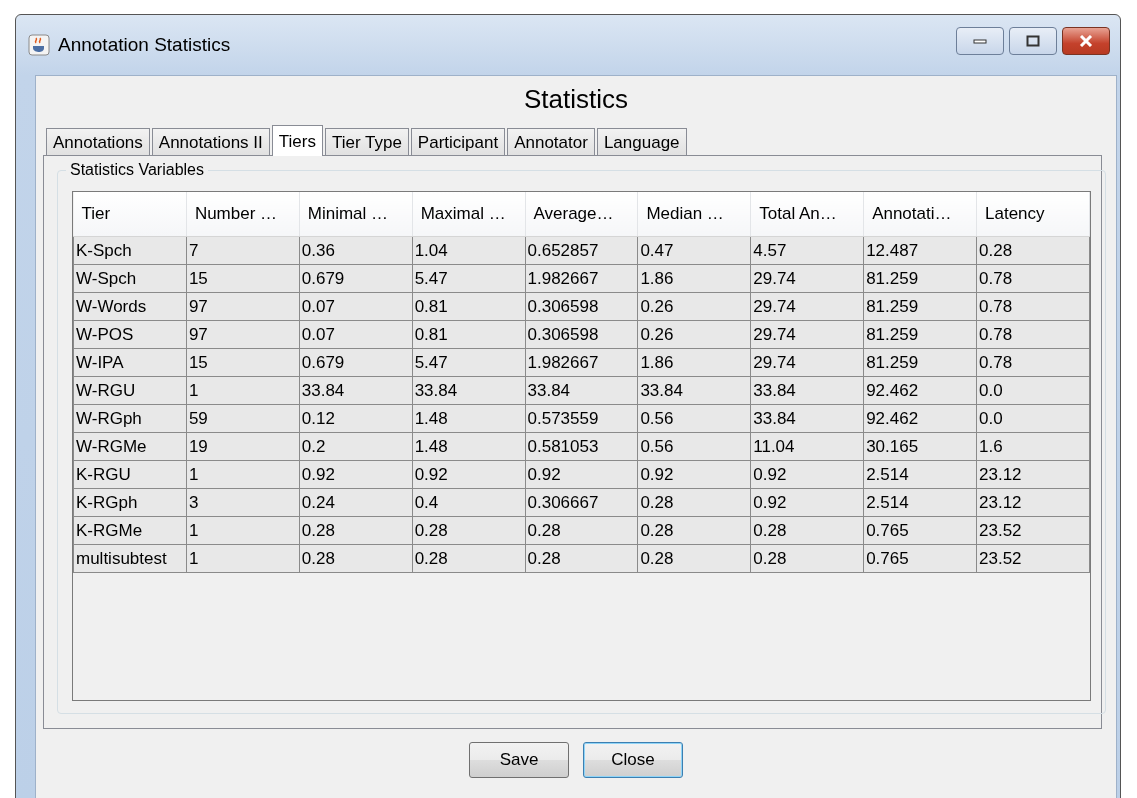 This screenshot has height=798, width=1137. Describe the element at coordinates (458, 141) in the screenshot. I see `tab: Participant` at that location.